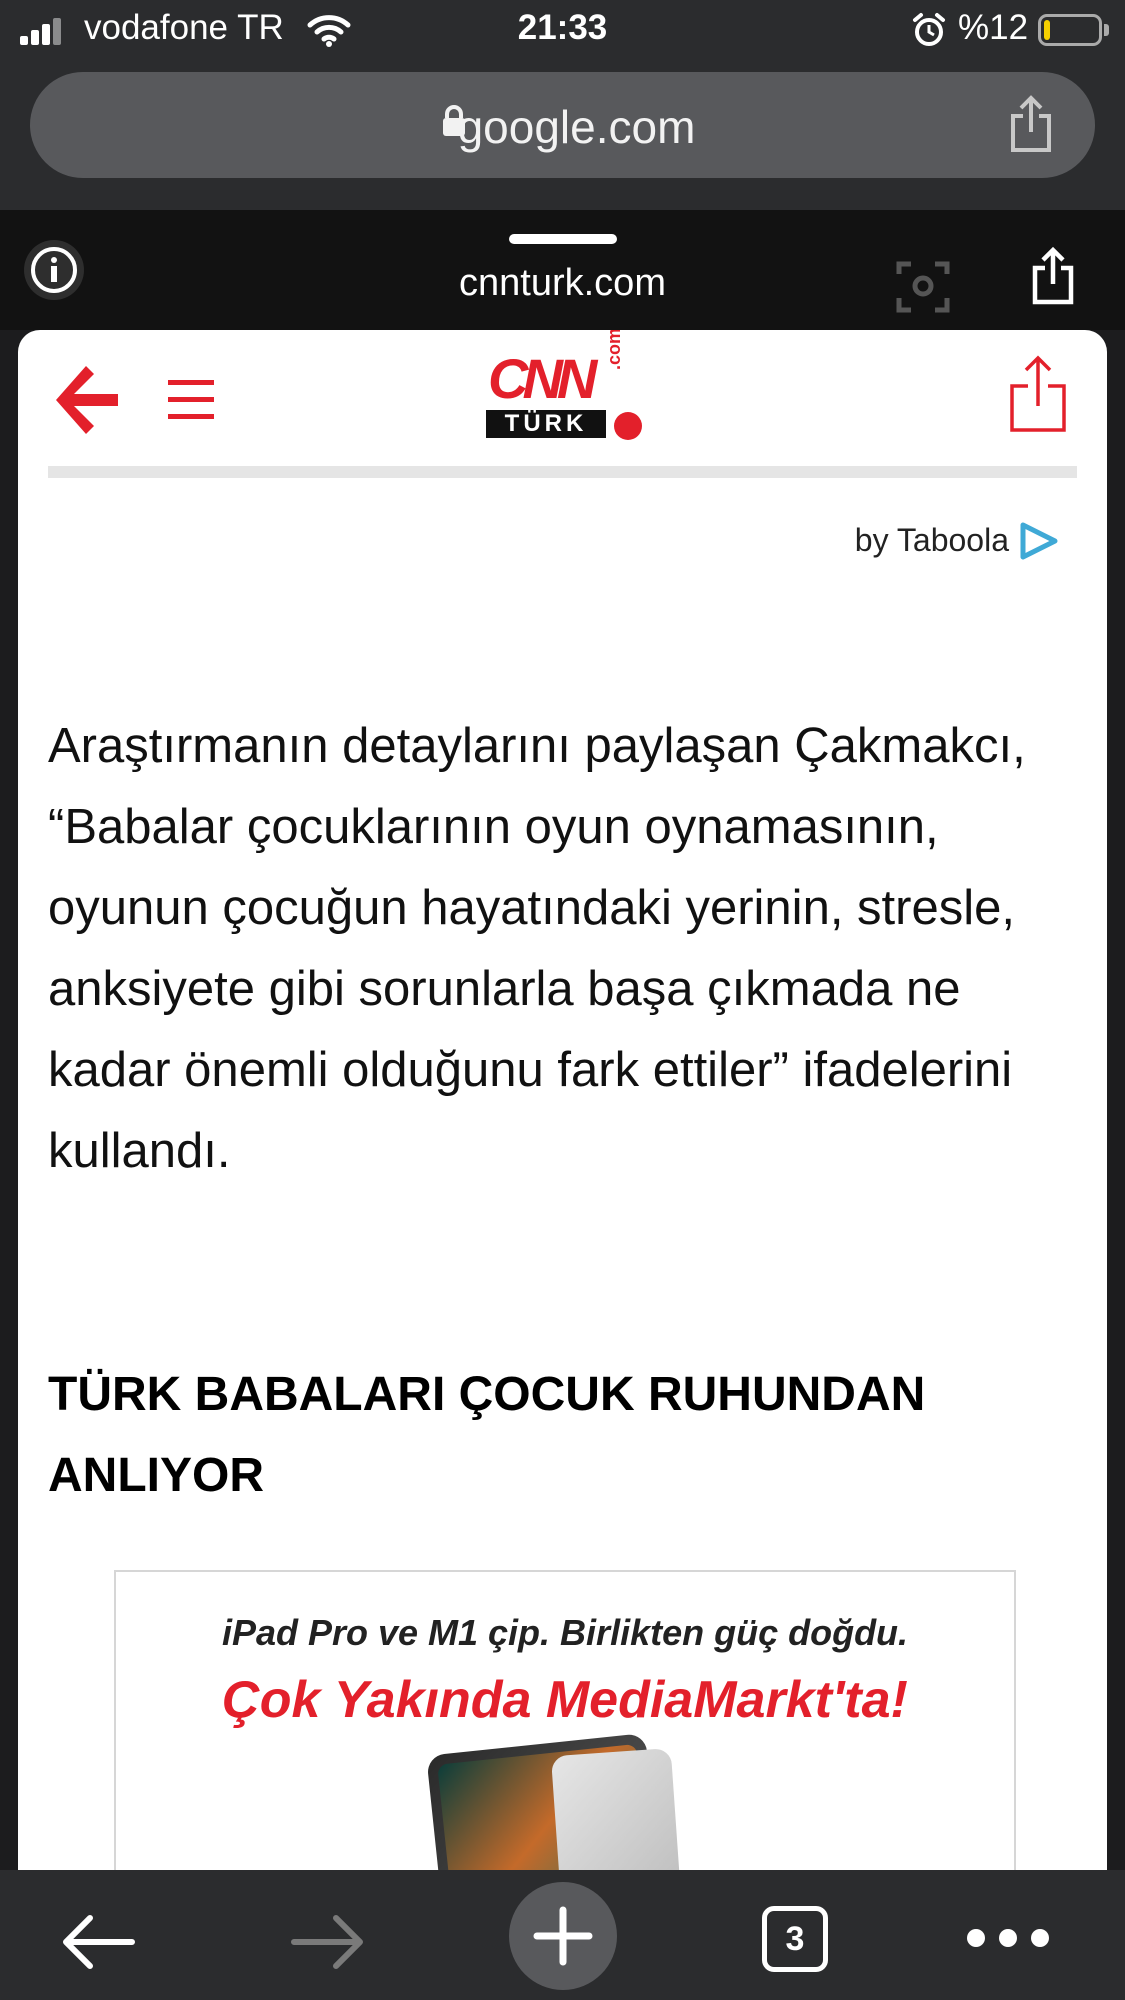 Image resolution: width=1125 pixels, height=2000 pixels. What do you see at coordinates (1070, 30) in the screenshot?
I see `battery-icon` at bounding box center [1070, 30].